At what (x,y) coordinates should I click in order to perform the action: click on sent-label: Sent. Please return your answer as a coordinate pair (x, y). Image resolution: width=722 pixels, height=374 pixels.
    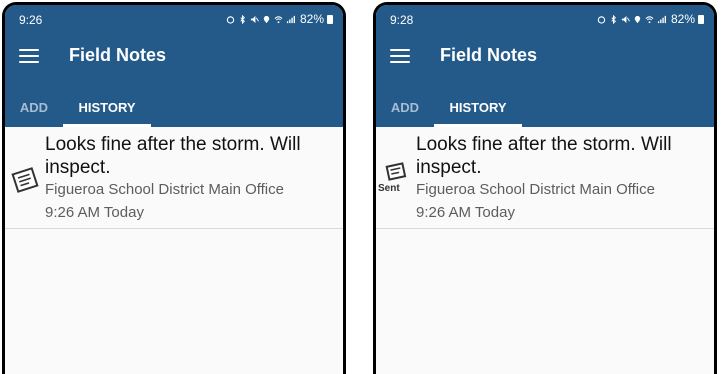
    Looking at the image, I should click on (389, 188).